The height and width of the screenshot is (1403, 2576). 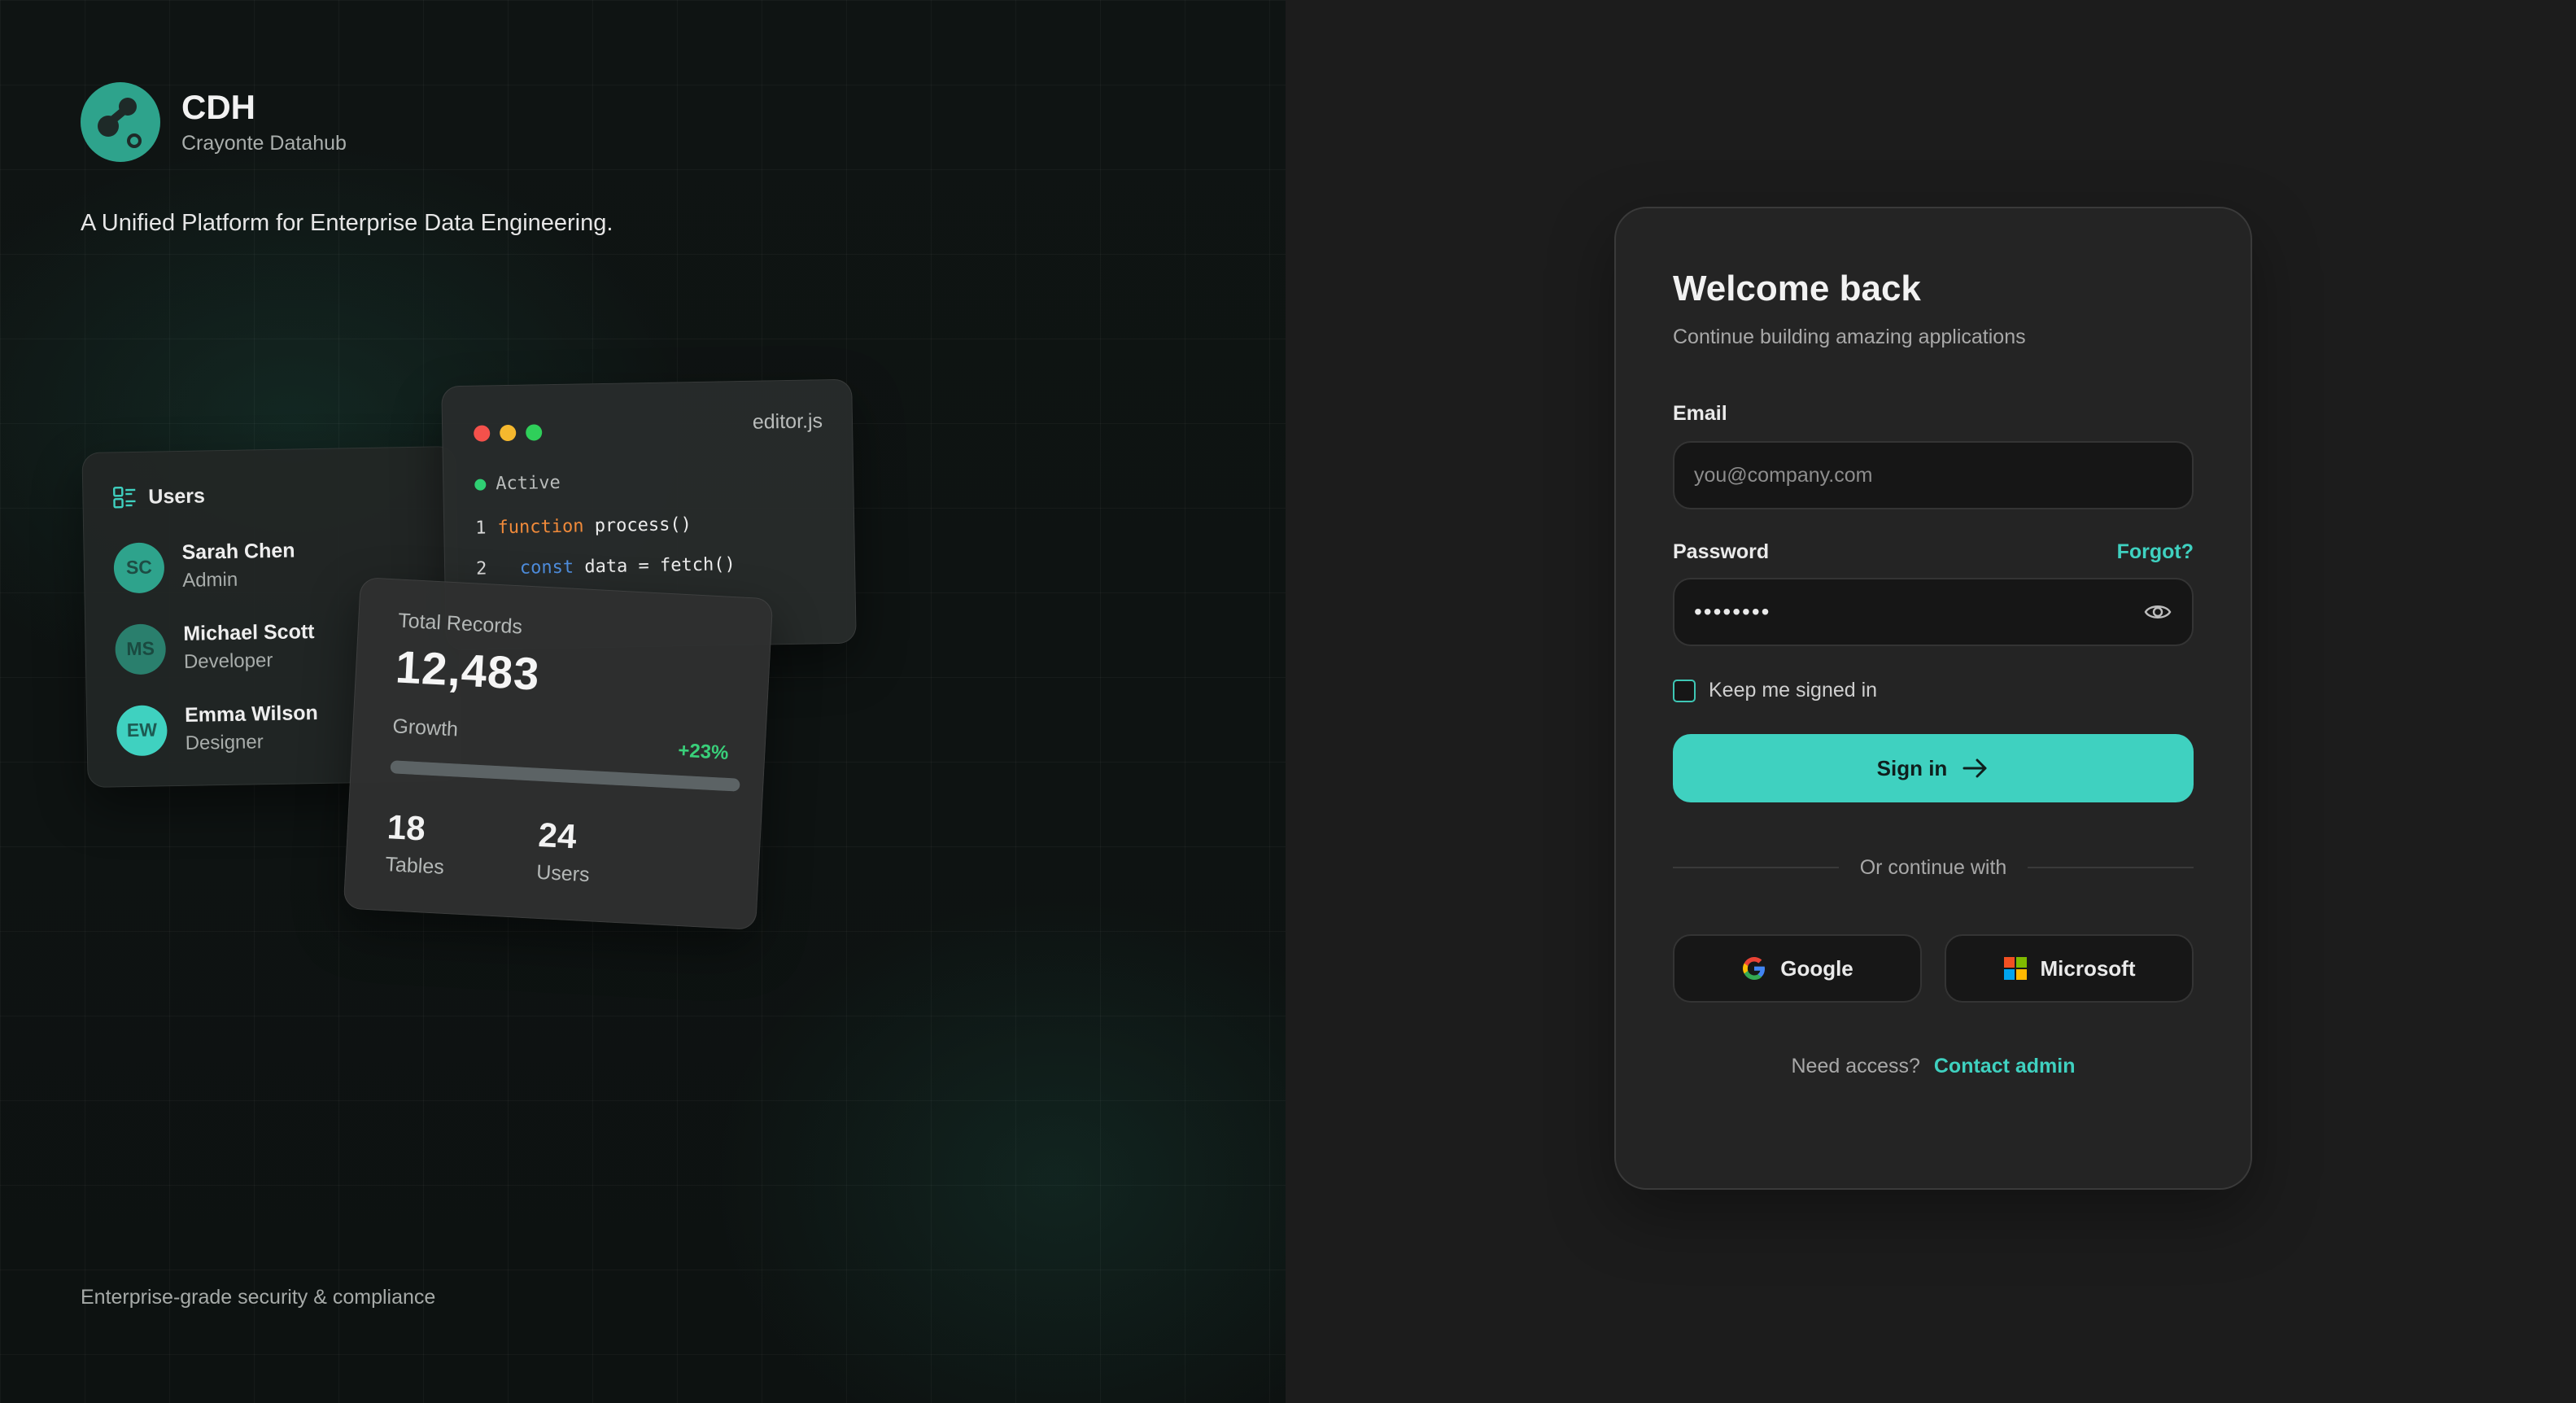 I want to click on need-access: Need access? Contact admin, so click(x=1933, y=1066).